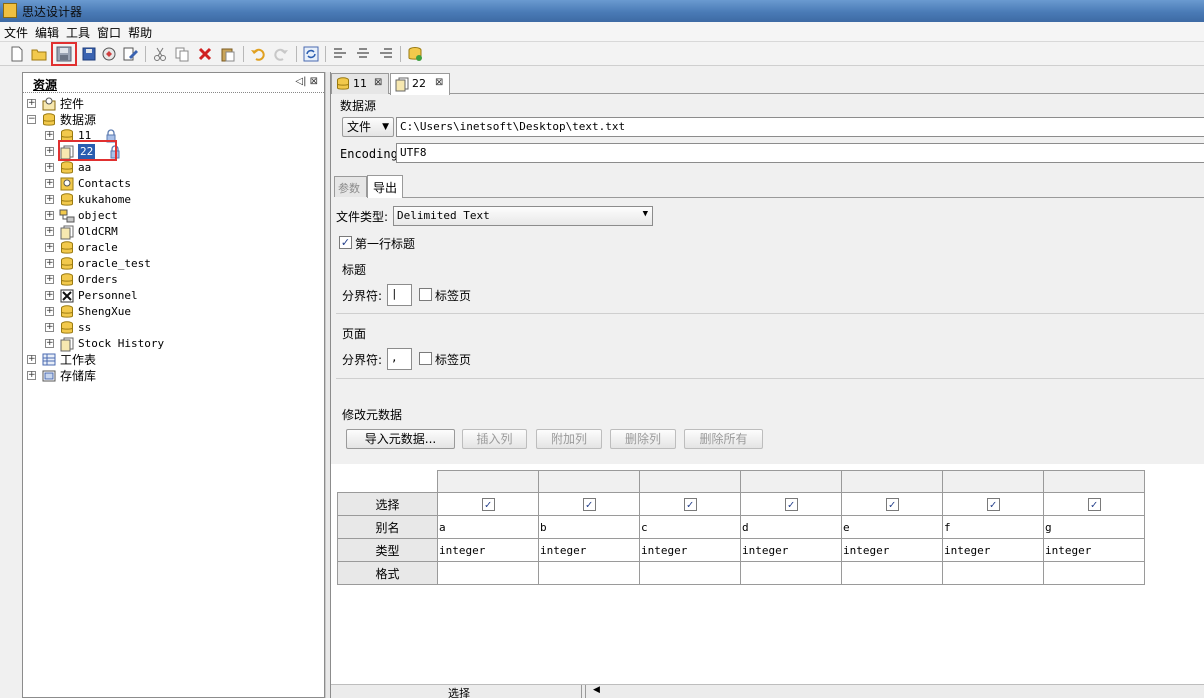 The height and width of the screenshot is (698, 1204). I want to click on undo-icon, so click(258, 54).